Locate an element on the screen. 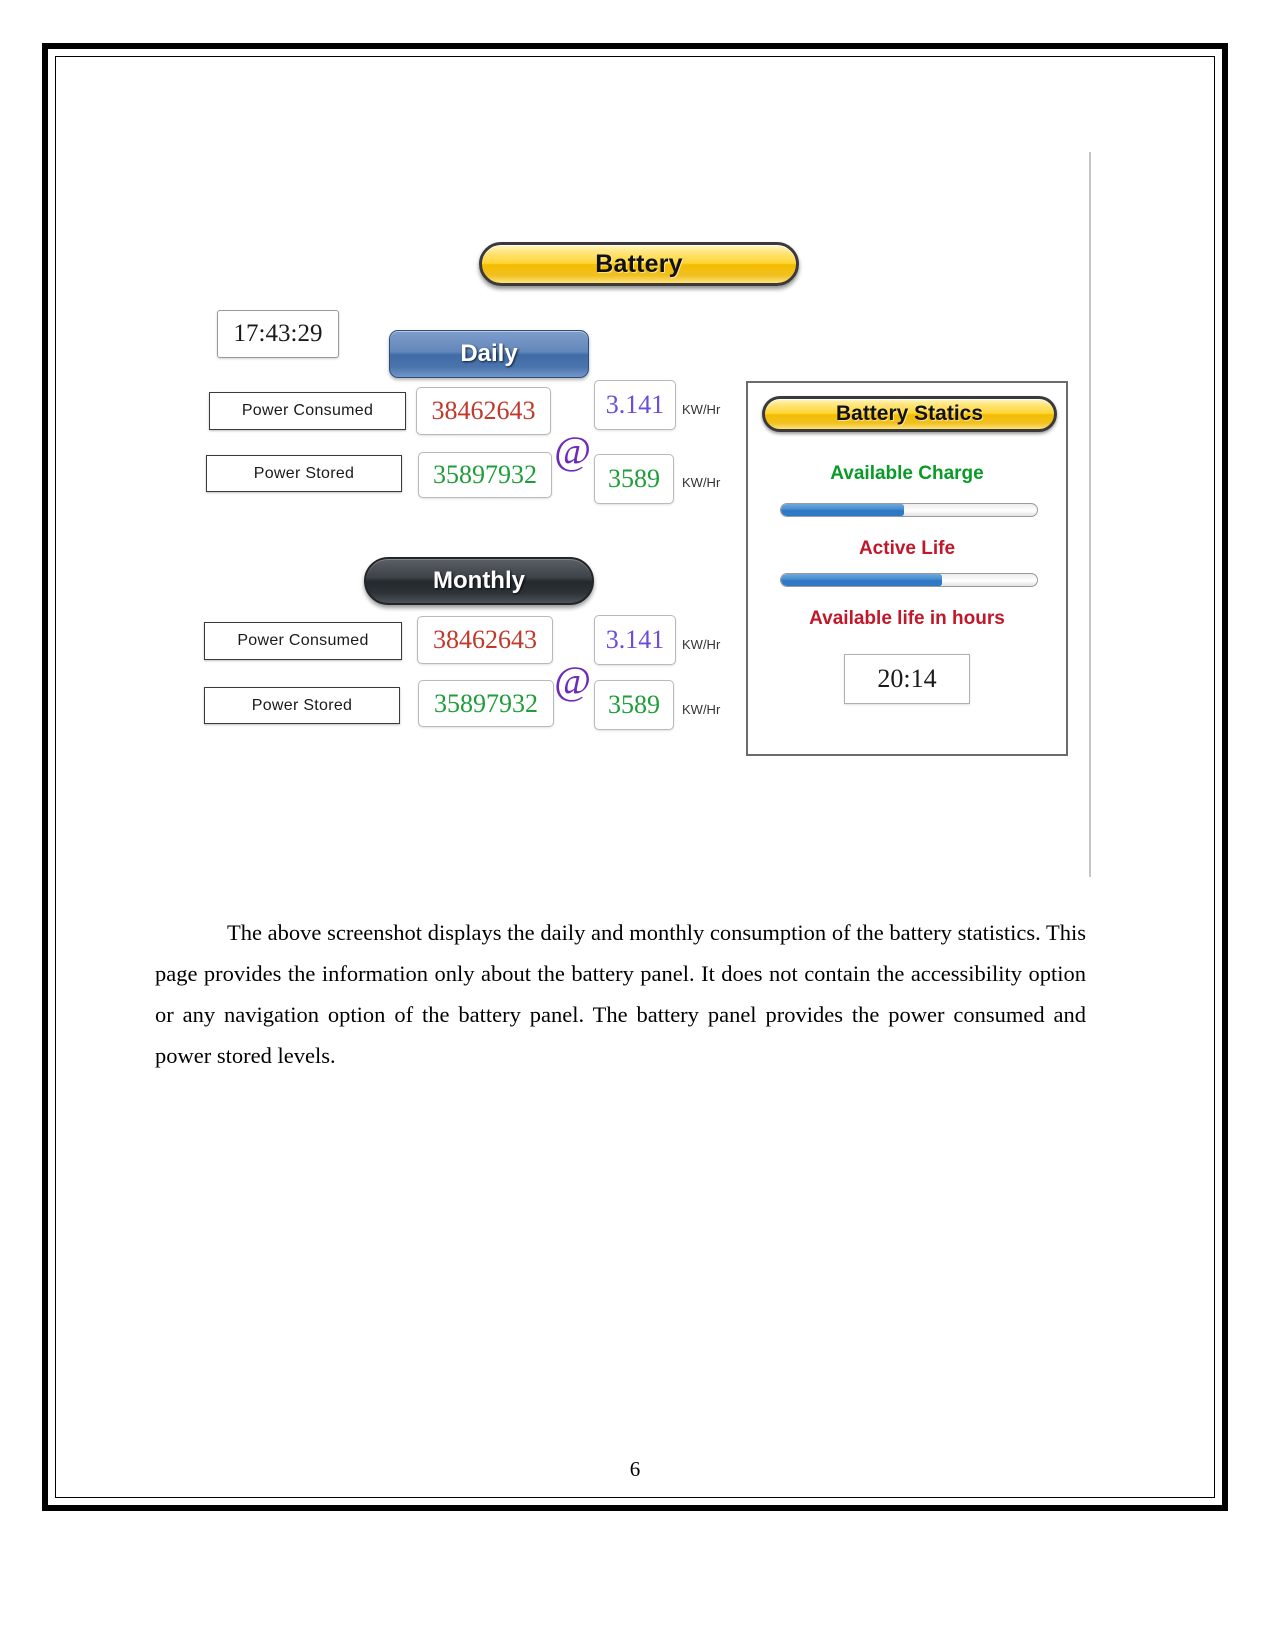 This screenshot has width=1275, height=1650. battery-title-label: Battery is located at coordinates (639, 263).